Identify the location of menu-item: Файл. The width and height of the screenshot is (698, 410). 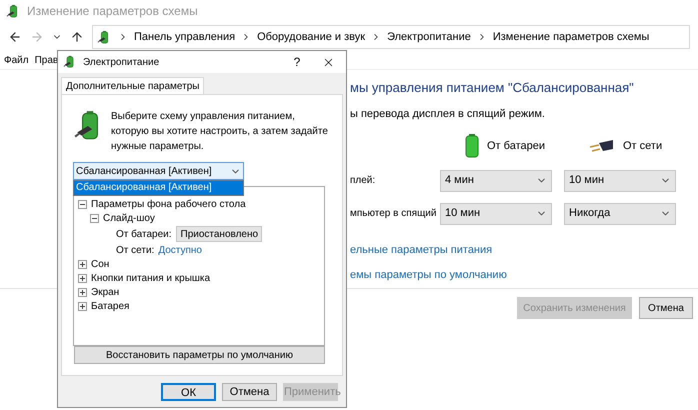
(16, 60).